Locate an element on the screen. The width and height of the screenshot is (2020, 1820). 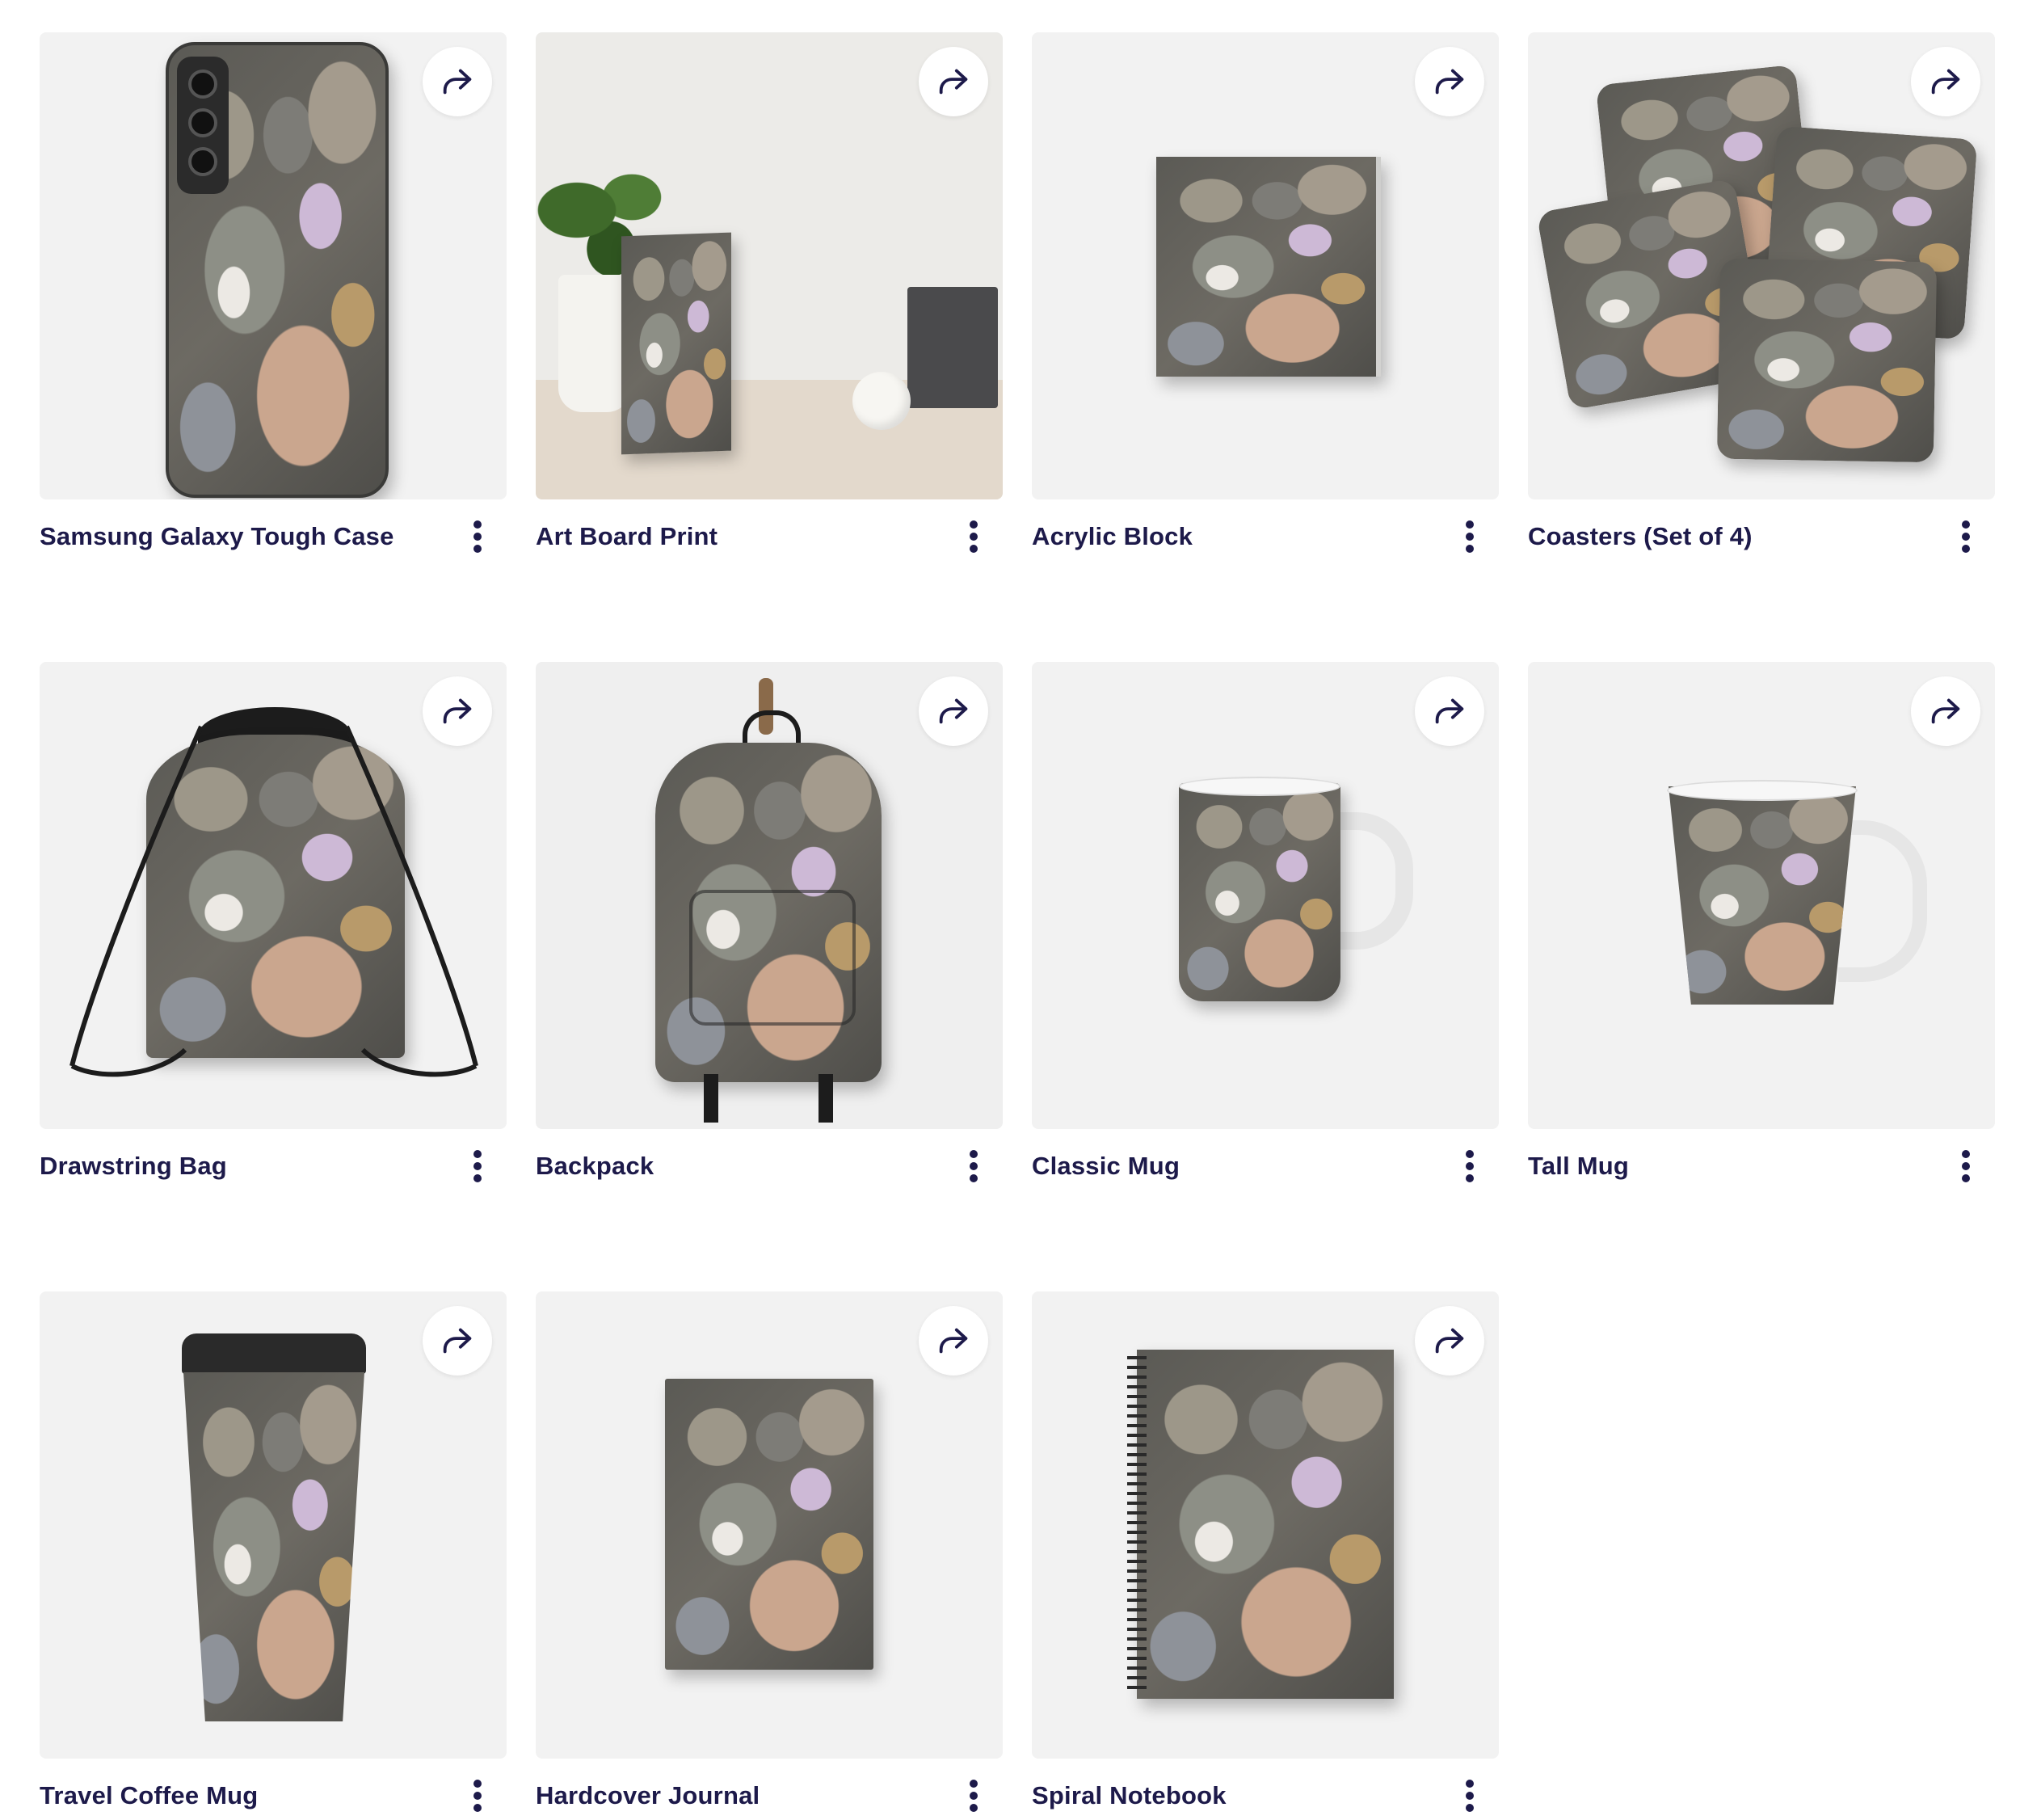
journal-art is located at coordinates (769, 1524).